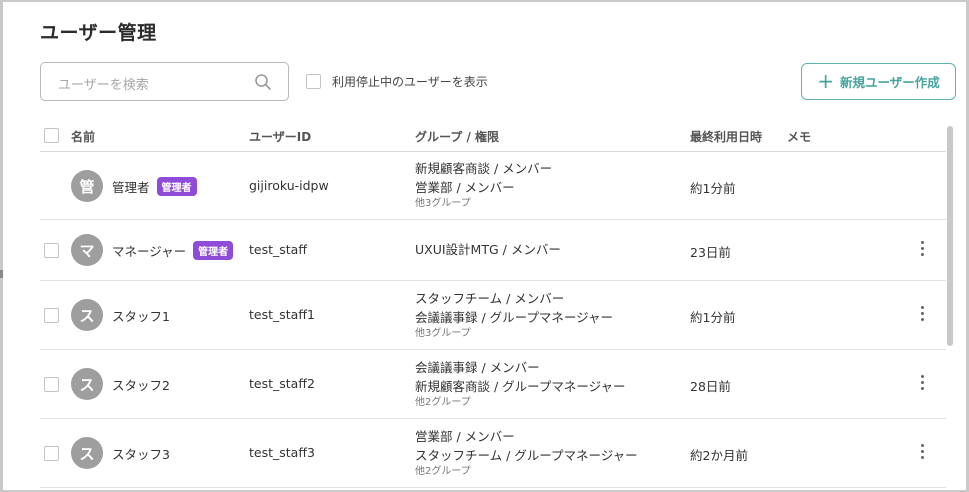 The image size is (969, 492). What do you see at coordinates (141, 385) in the screenshot?
I see `user-name: スタッフ2` at bounding box center [141, 385].